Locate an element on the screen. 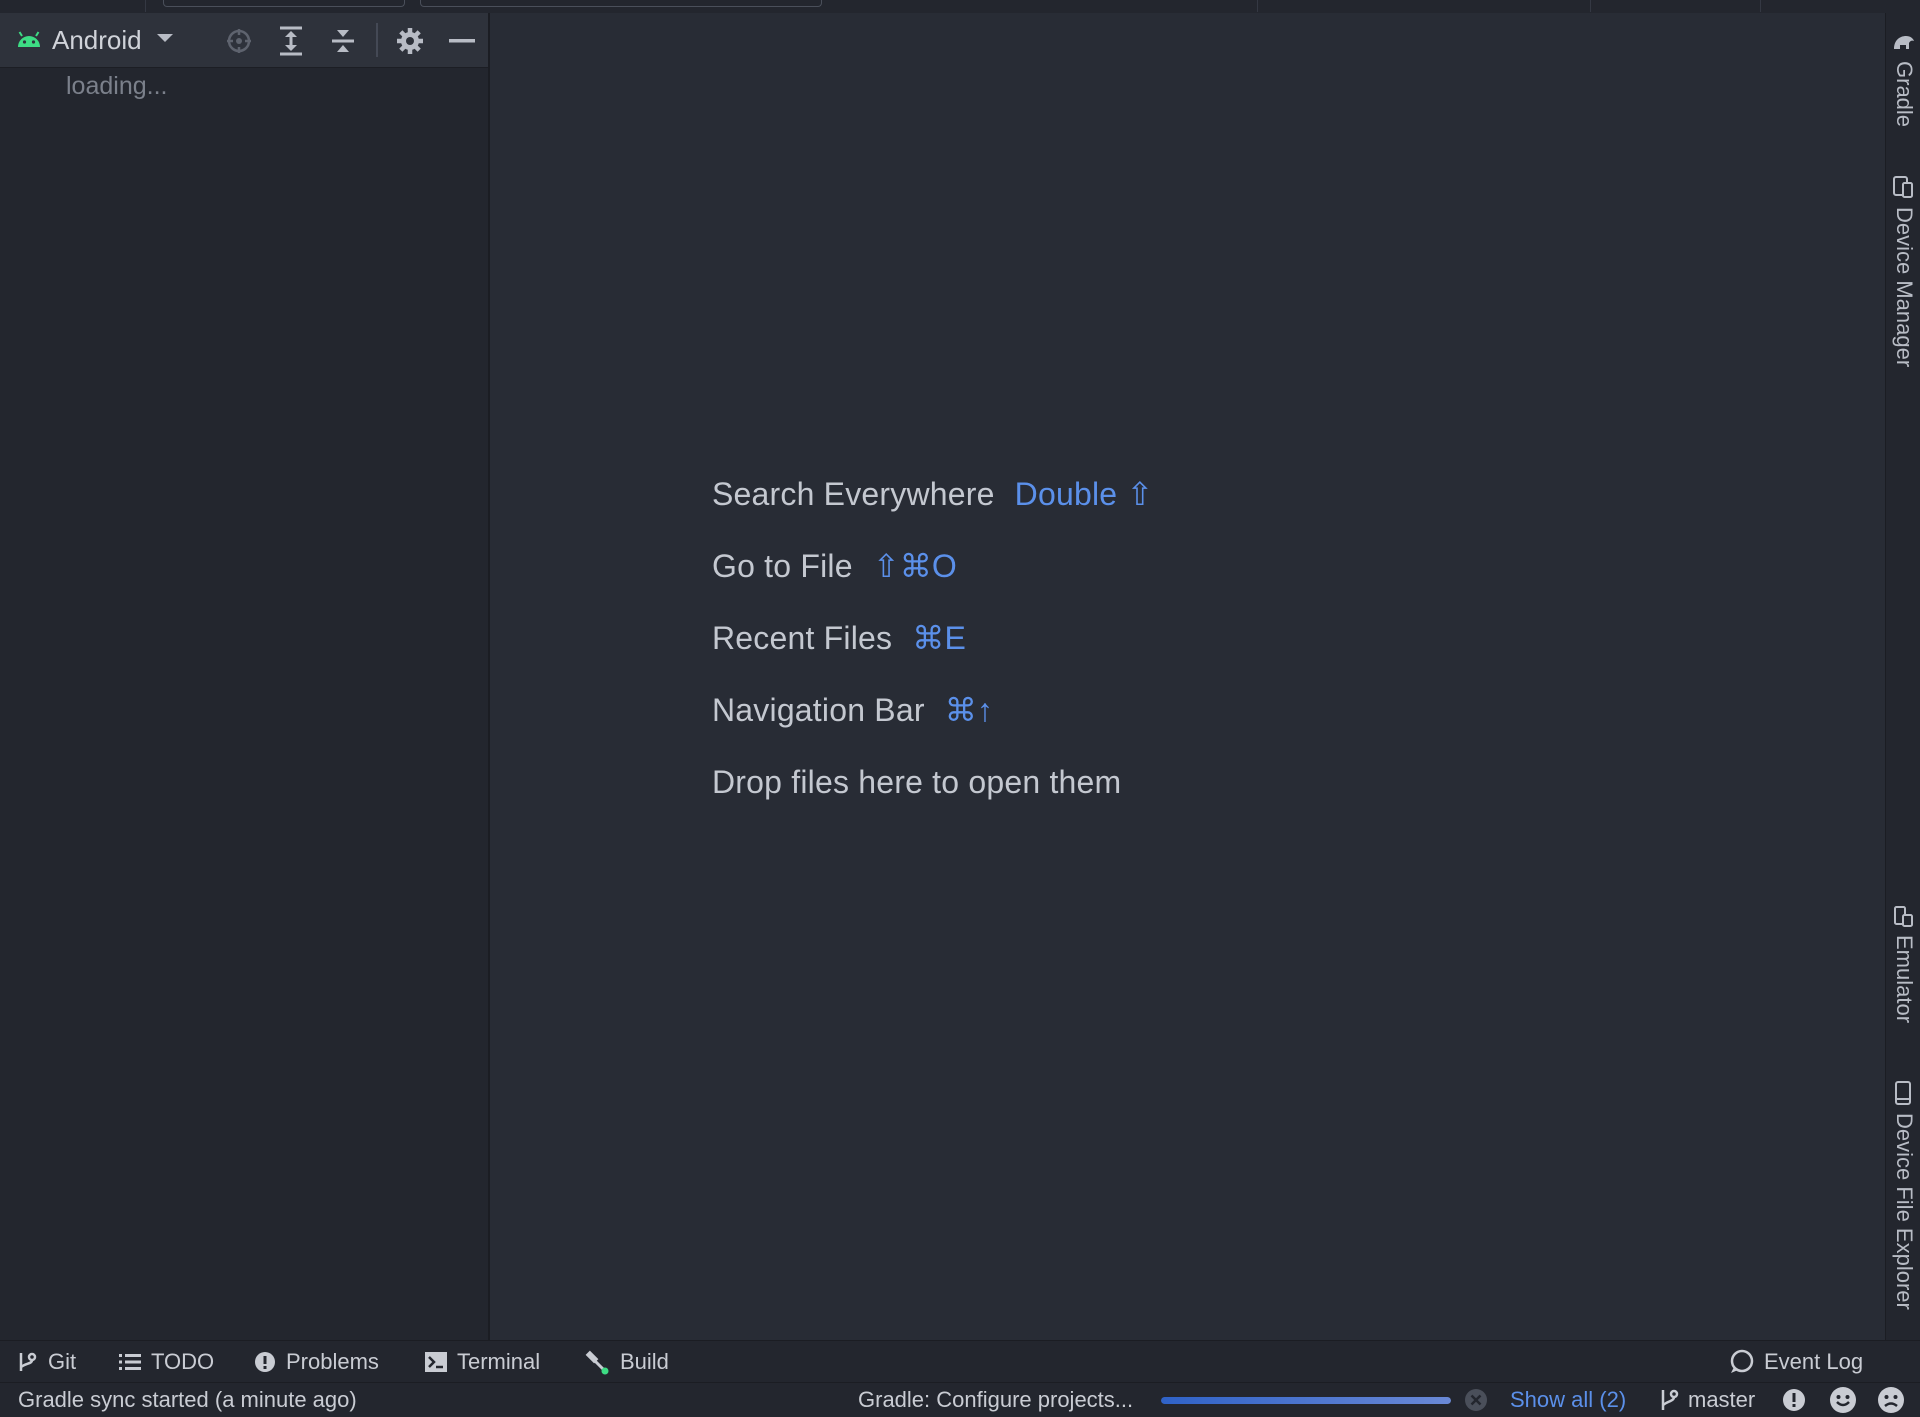  toolbar-separator is located at coordinates (377, 40).